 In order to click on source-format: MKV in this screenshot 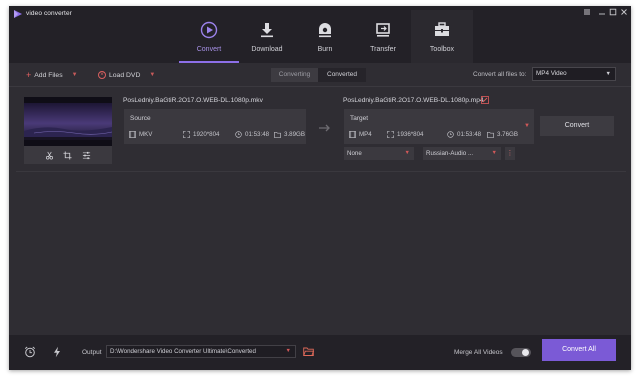, I will do `click(140, 134)`.